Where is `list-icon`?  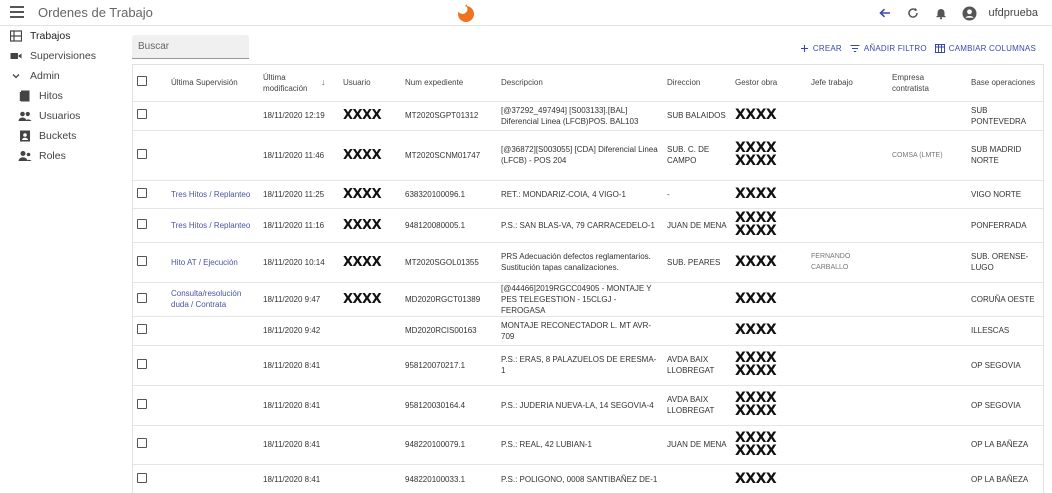 list-icon is located at coordinates (16, 36).